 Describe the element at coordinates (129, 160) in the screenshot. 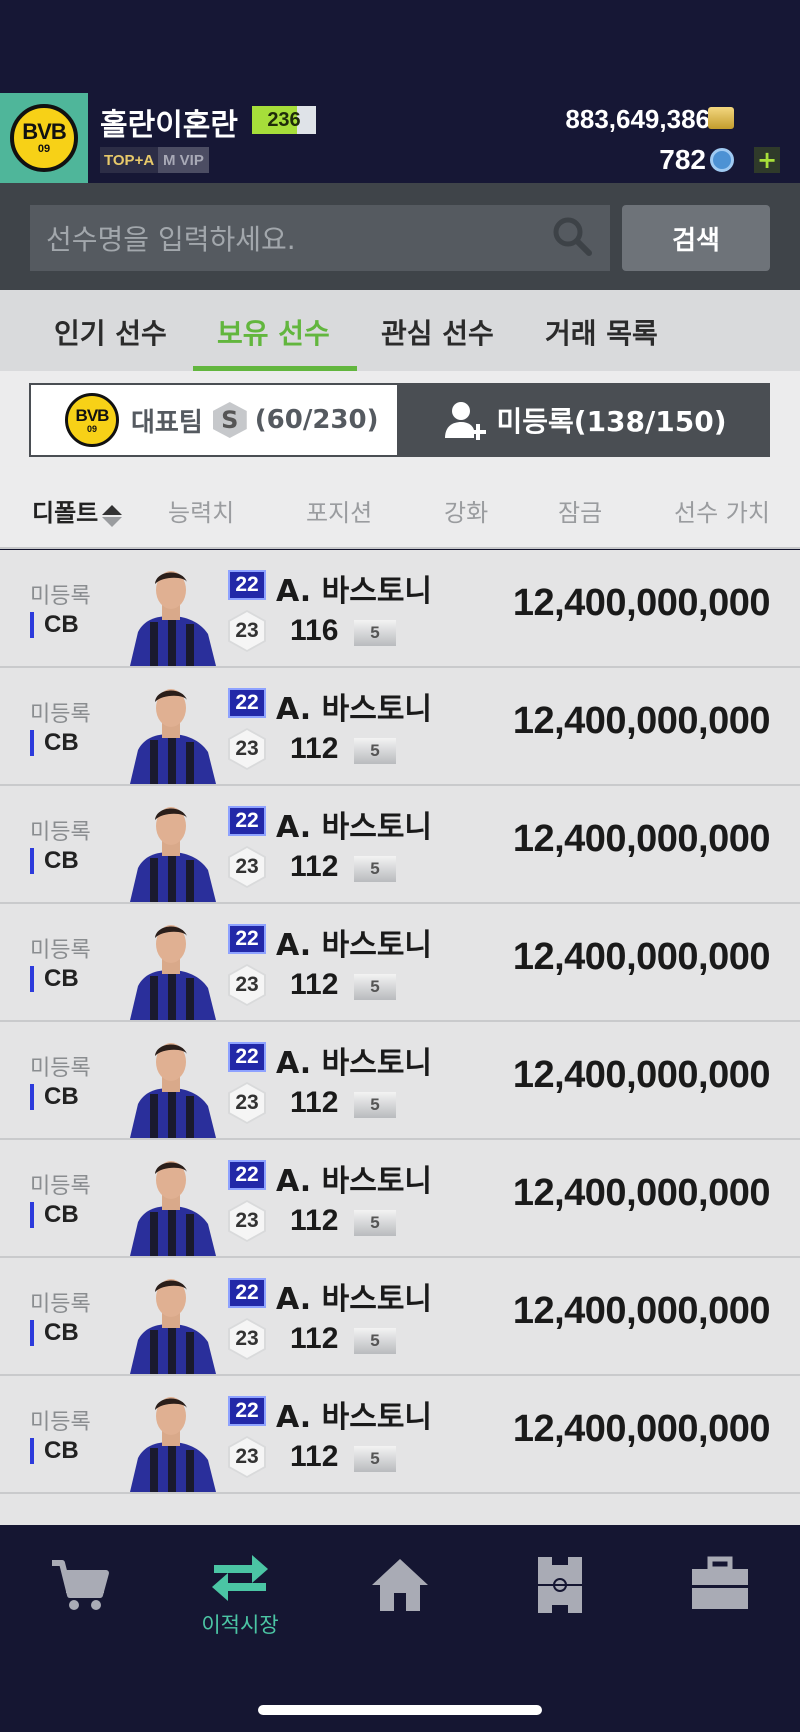

I see `rank-tag: TOP+A` at that location.